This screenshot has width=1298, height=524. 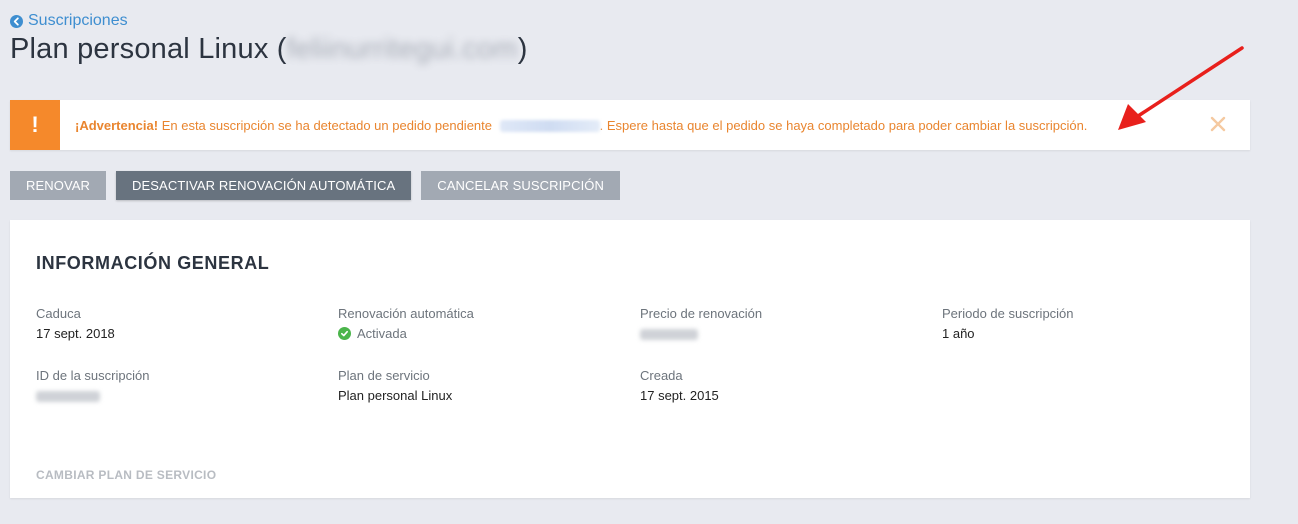 What do you see at coordinates (669, 334) in the screenshot?
I see `redacted-price` at bounding box center [669, 334].